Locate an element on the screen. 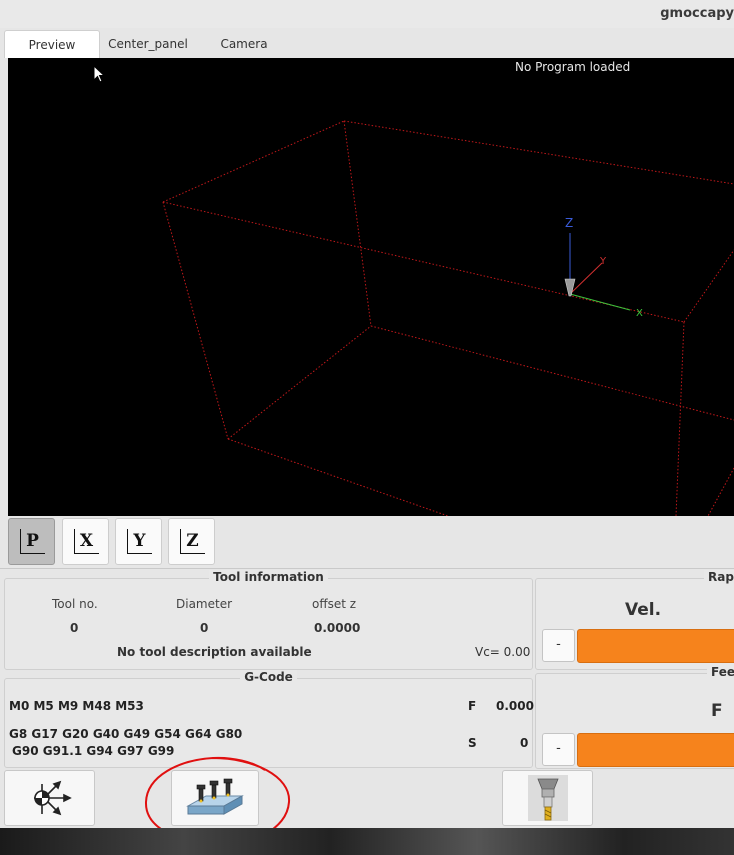 The height and width of the screenshot is (855, 734). spindle-tool-button is located at coordinates (547, 798).